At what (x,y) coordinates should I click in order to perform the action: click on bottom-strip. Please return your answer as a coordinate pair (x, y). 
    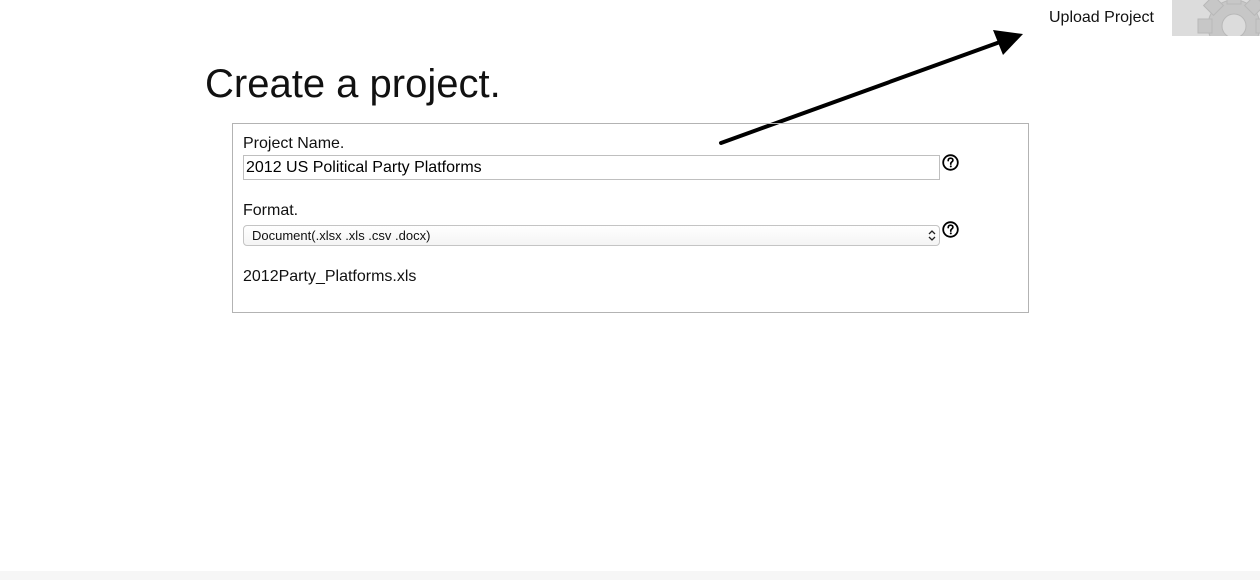
    Looking at the image, I should click on (630, 575).